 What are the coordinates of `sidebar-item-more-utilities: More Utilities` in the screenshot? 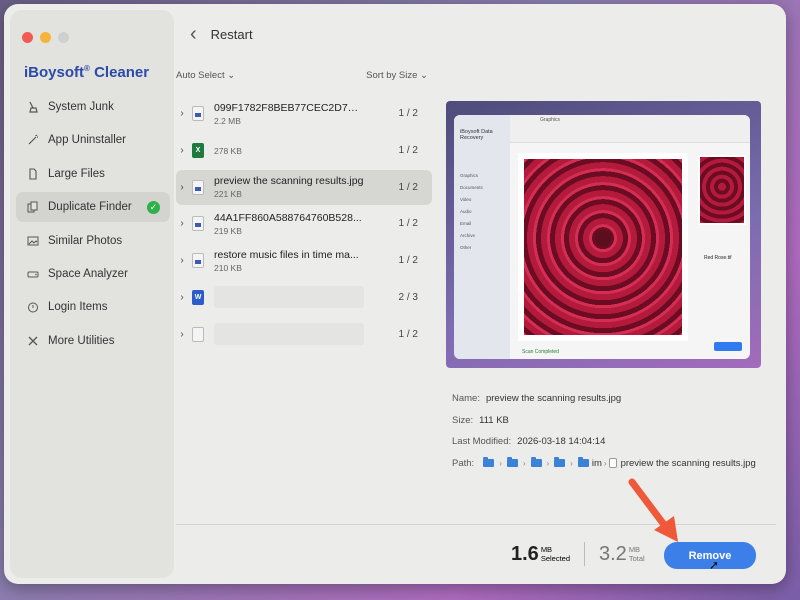 It's located at (93, 341).